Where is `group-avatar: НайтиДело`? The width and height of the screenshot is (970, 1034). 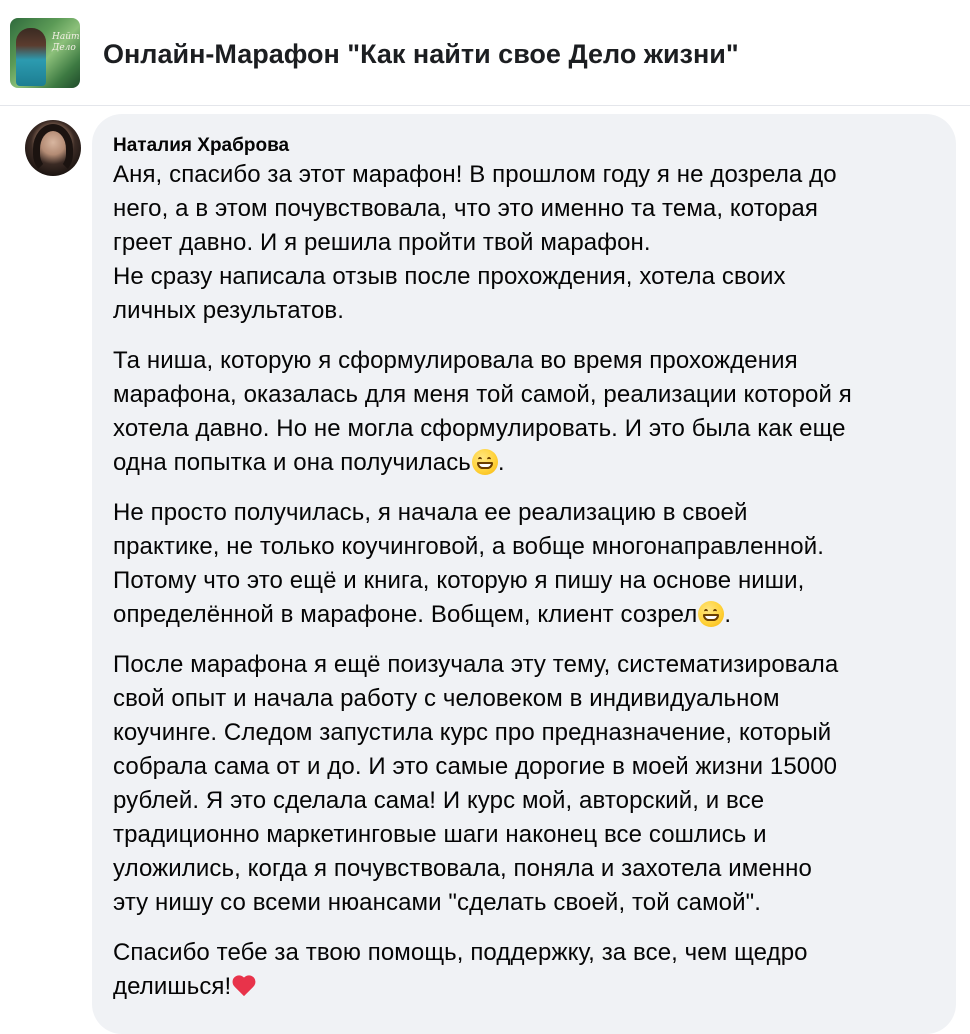
group-avatar: НайтиДело is located at coordinates (45, 53).